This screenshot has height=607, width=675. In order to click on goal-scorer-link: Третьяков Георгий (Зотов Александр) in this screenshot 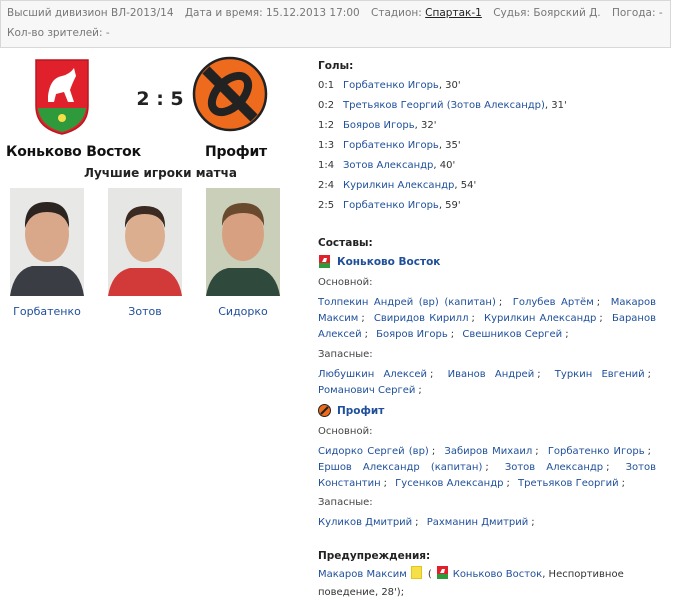, I will do `click(444, 105)`.